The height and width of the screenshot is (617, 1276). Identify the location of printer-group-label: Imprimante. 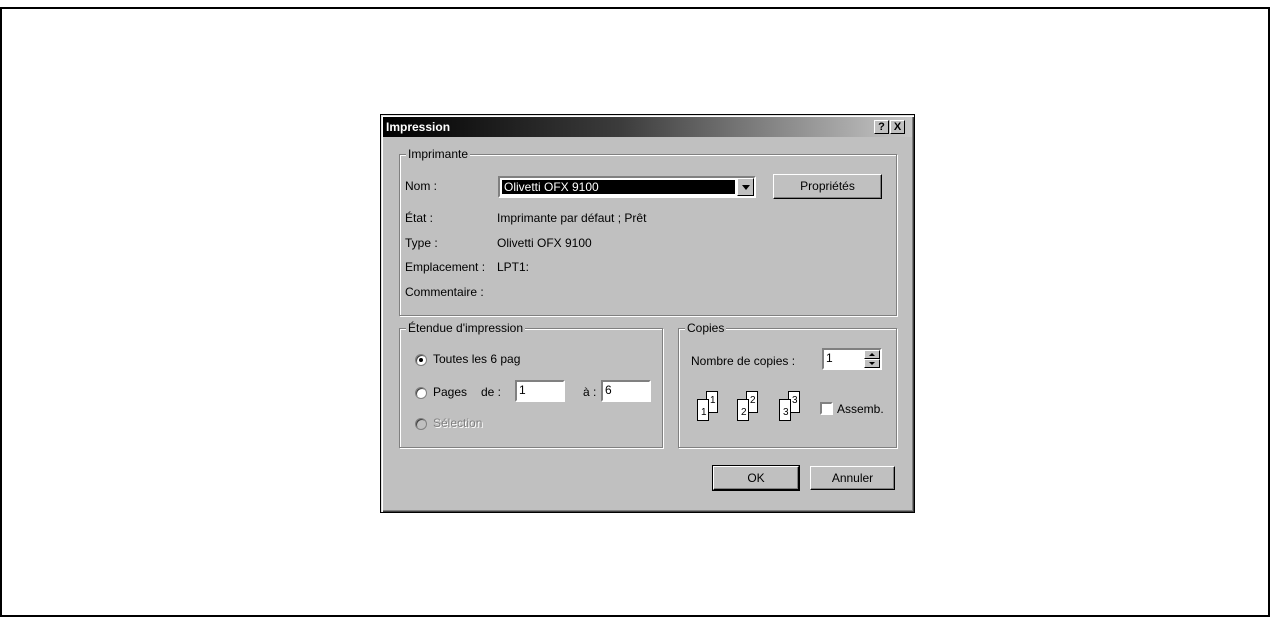
(438, 154).